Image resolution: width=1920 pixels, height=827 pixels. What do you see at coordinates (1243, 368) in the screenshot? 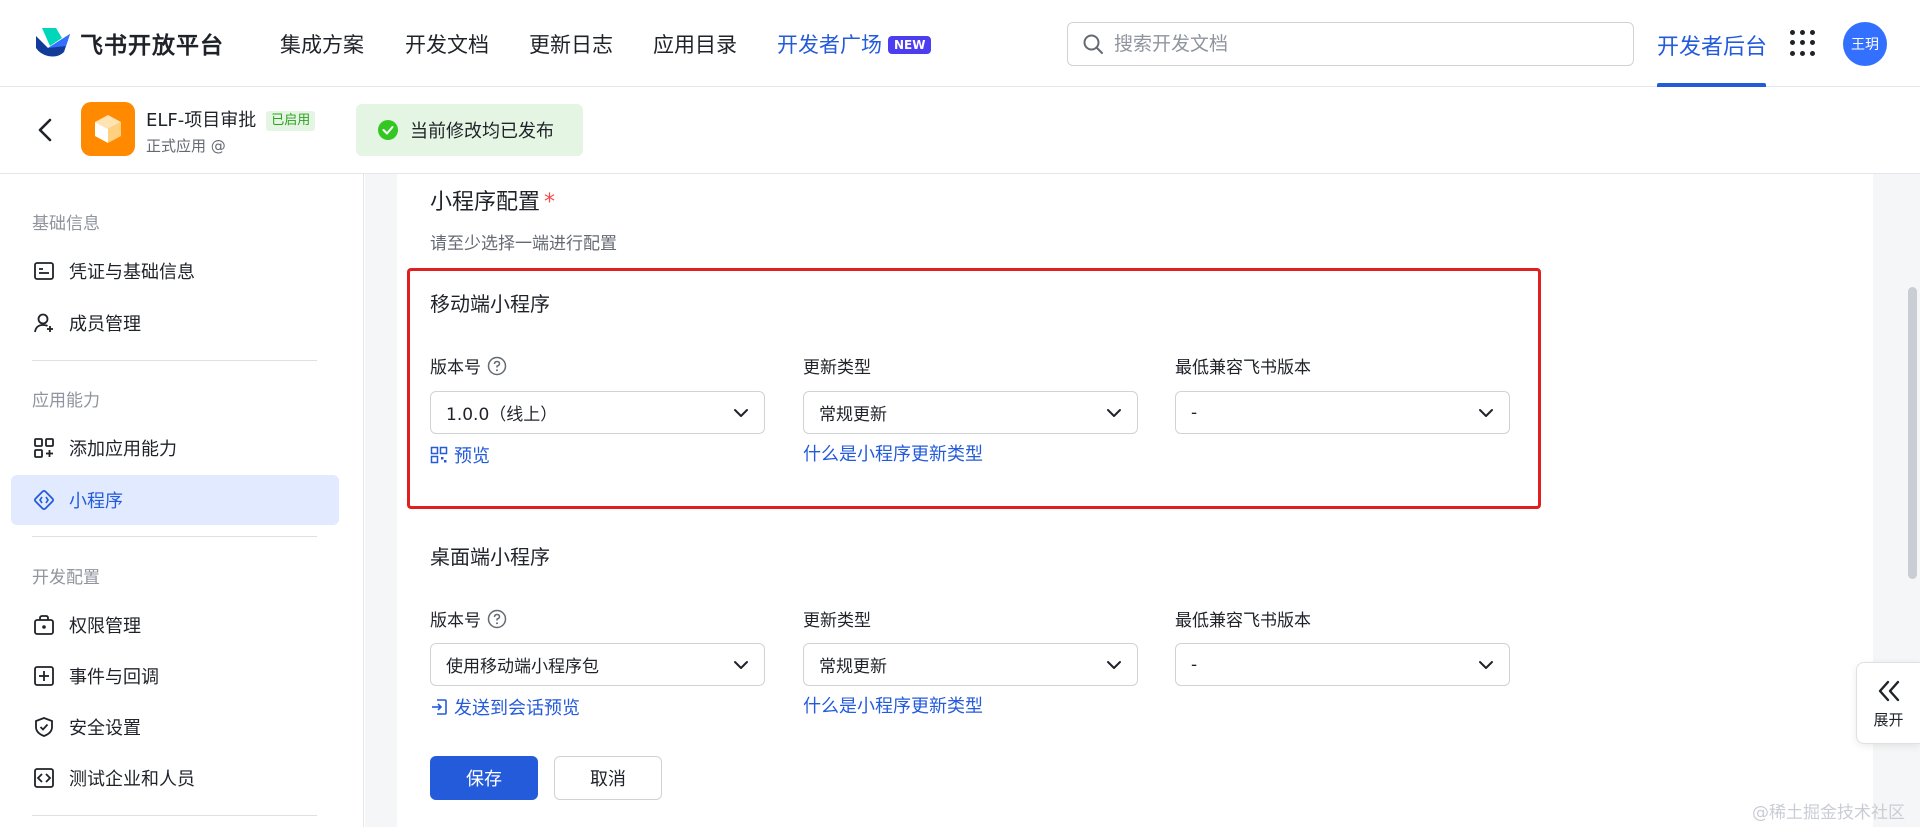
I see `mobile-min-version-label: 最低兼容飞书版本` at bounding box center [1243, 368].